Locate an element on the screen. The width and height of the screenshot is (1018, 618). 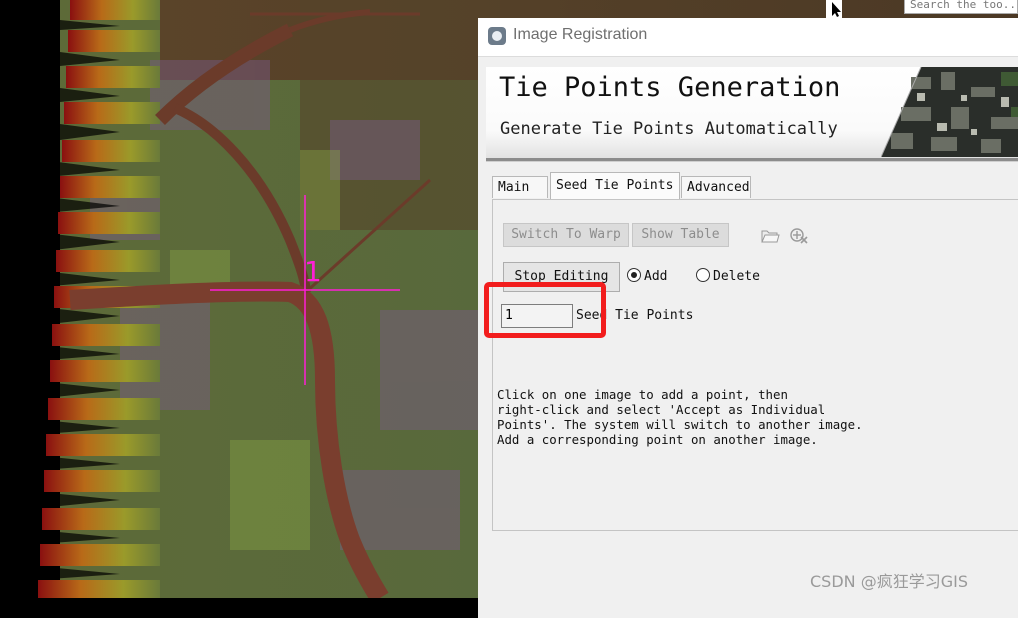
app-icon is located at coordinates (497, 36).